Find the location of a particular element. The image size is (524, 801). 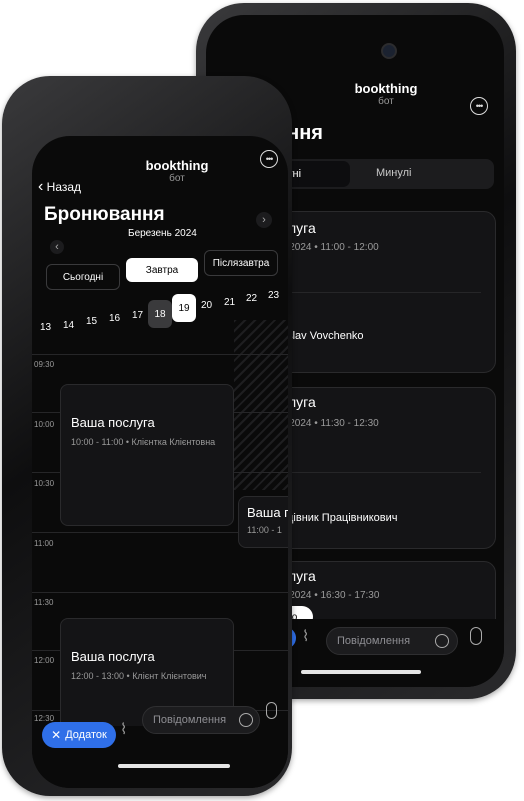

event-detail: 11:00 - 1 is located at coordinates (264, 530).